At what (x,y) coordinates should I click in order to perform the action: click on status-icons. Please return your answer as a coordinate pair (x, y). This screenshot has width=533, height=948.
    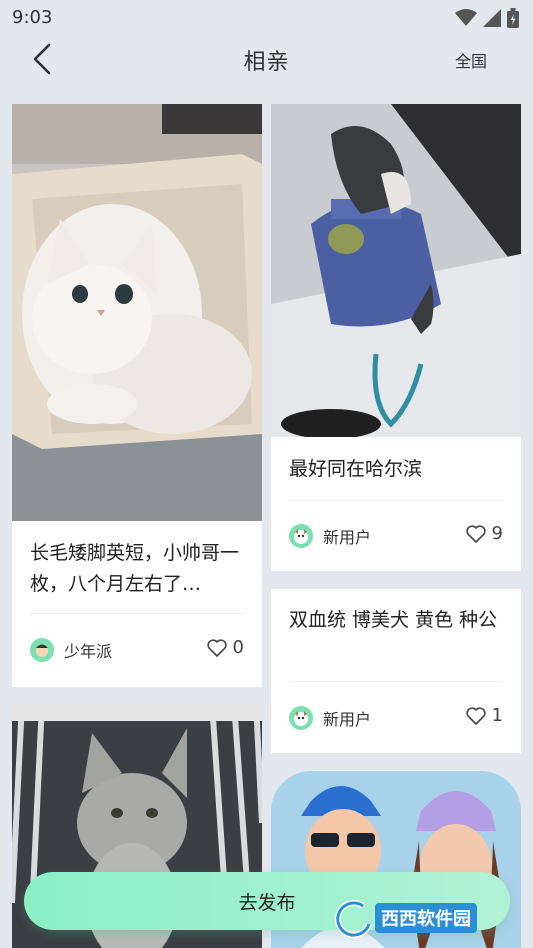
    Looking at the image, I should click on (487, 18).